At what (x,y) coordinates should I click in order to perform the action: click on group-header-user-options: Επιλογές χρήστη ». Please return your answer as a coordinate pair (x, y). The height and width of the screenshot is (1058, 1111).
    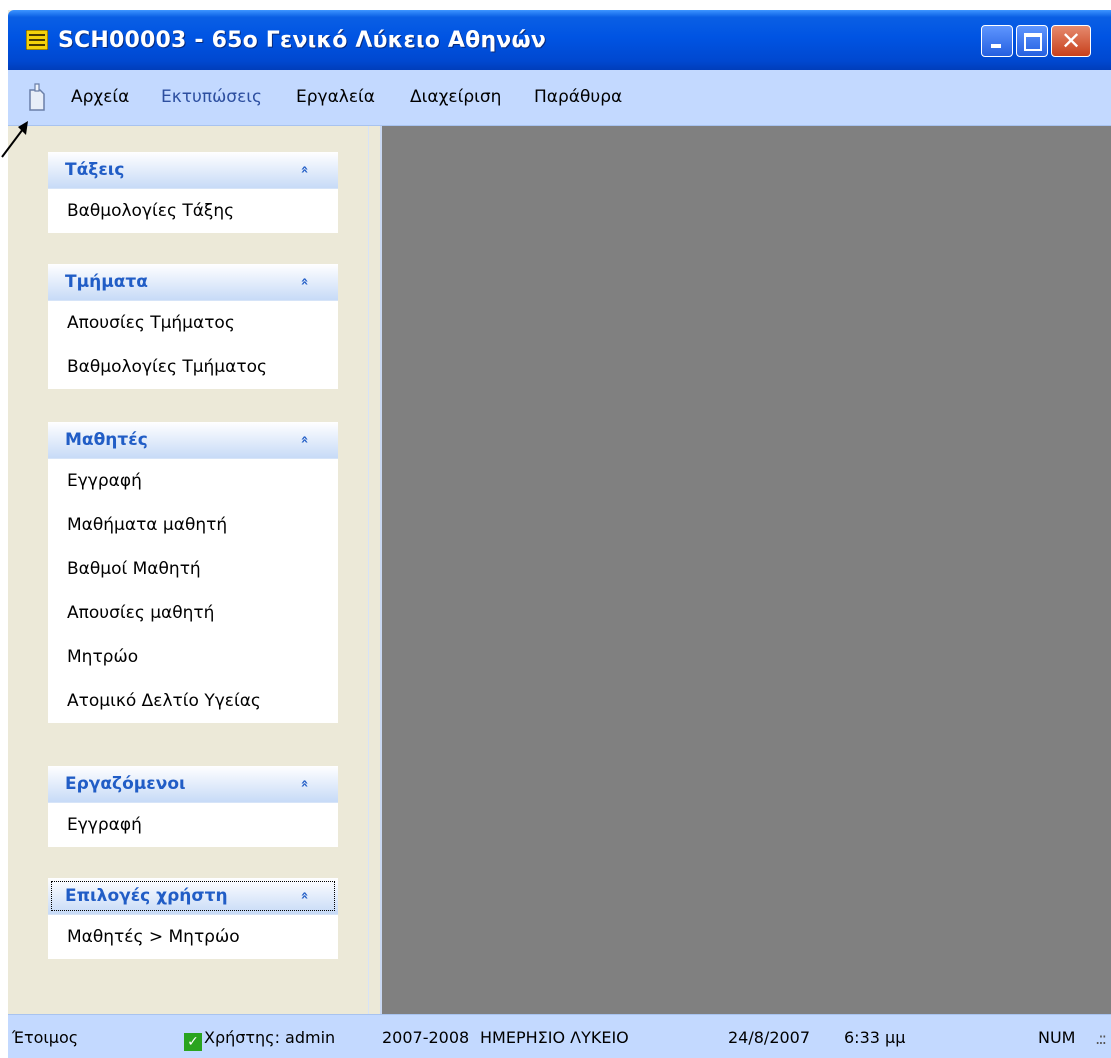
    Looking at the image, I should click on (193, 896).